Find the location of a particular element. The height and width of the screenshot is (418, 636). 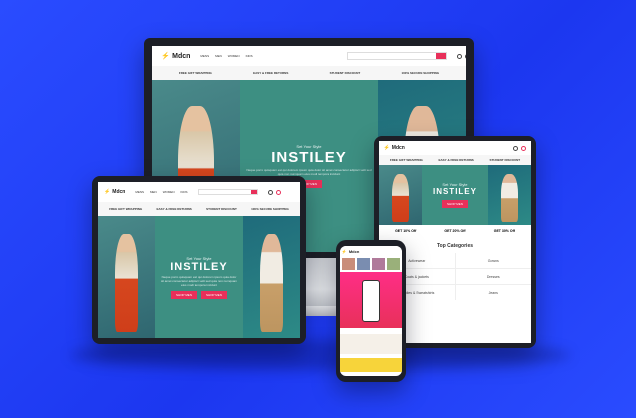

landscape-feature-student: STUDENT DISCOUNT is located at coordinates (221, 209).